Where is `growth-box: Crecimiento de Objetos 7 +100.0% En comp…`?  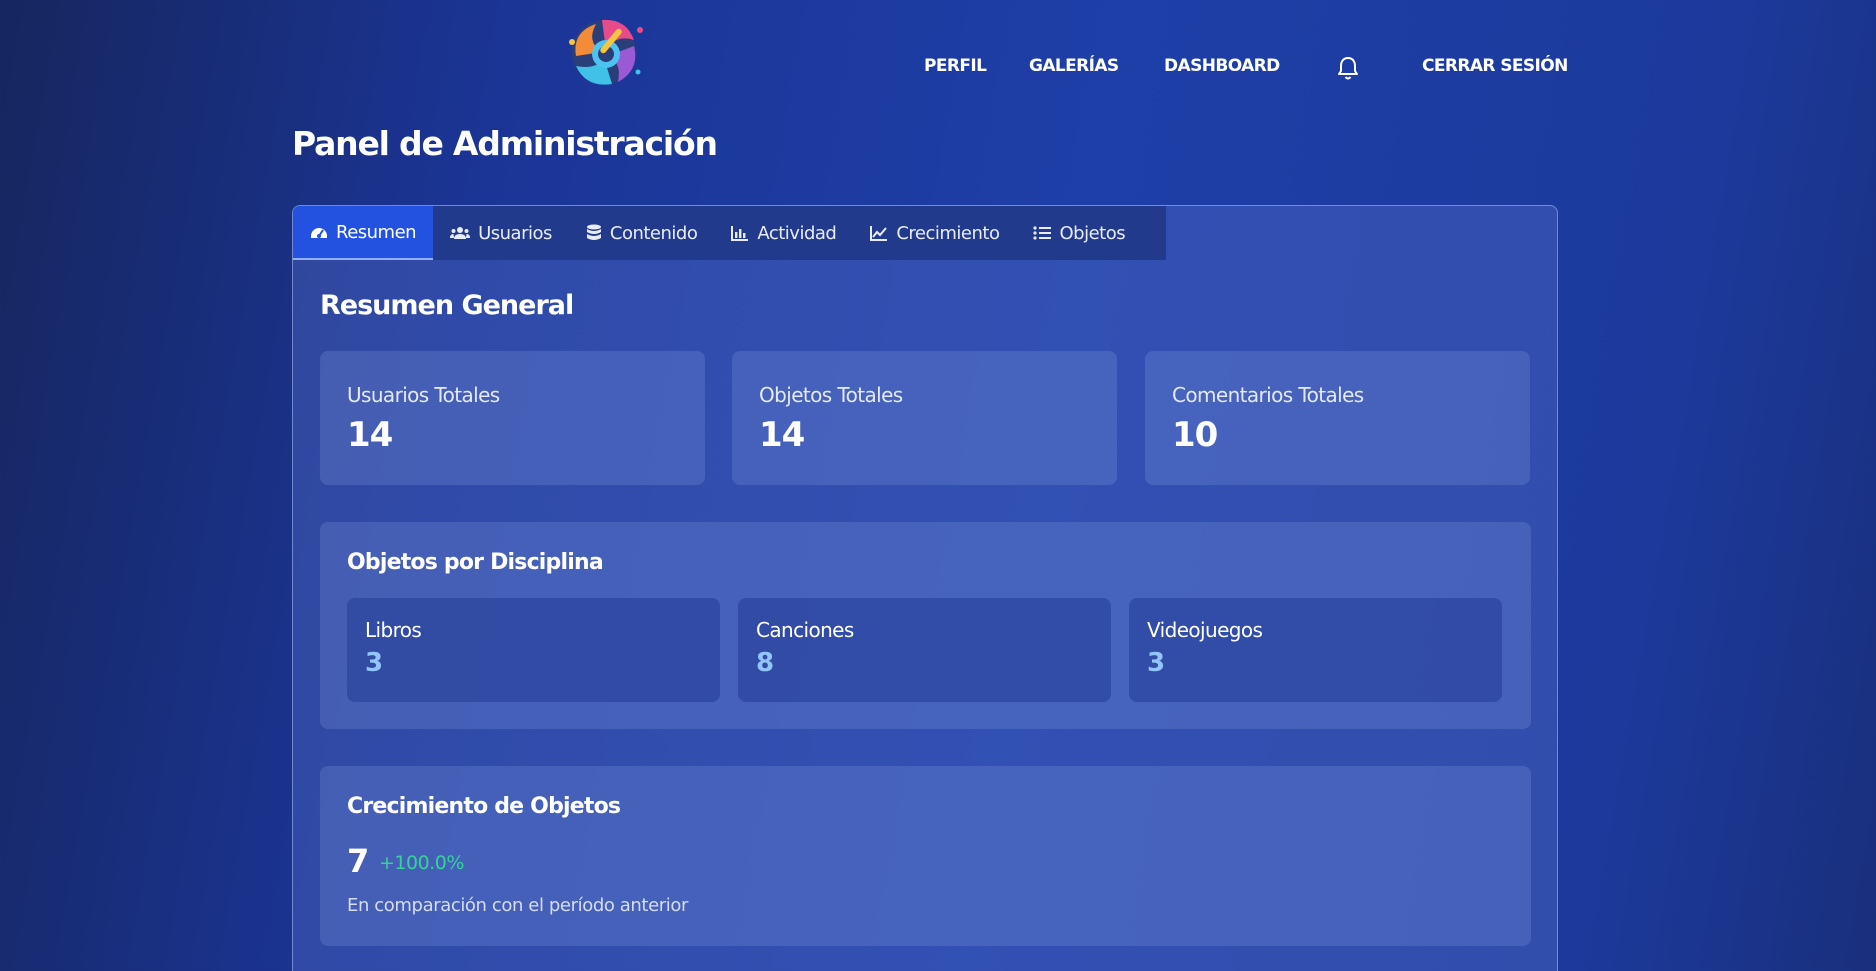
growth-box: Crecimiento de Objetos 7 +100.0% En comp… is located at coordinates (925, 856).